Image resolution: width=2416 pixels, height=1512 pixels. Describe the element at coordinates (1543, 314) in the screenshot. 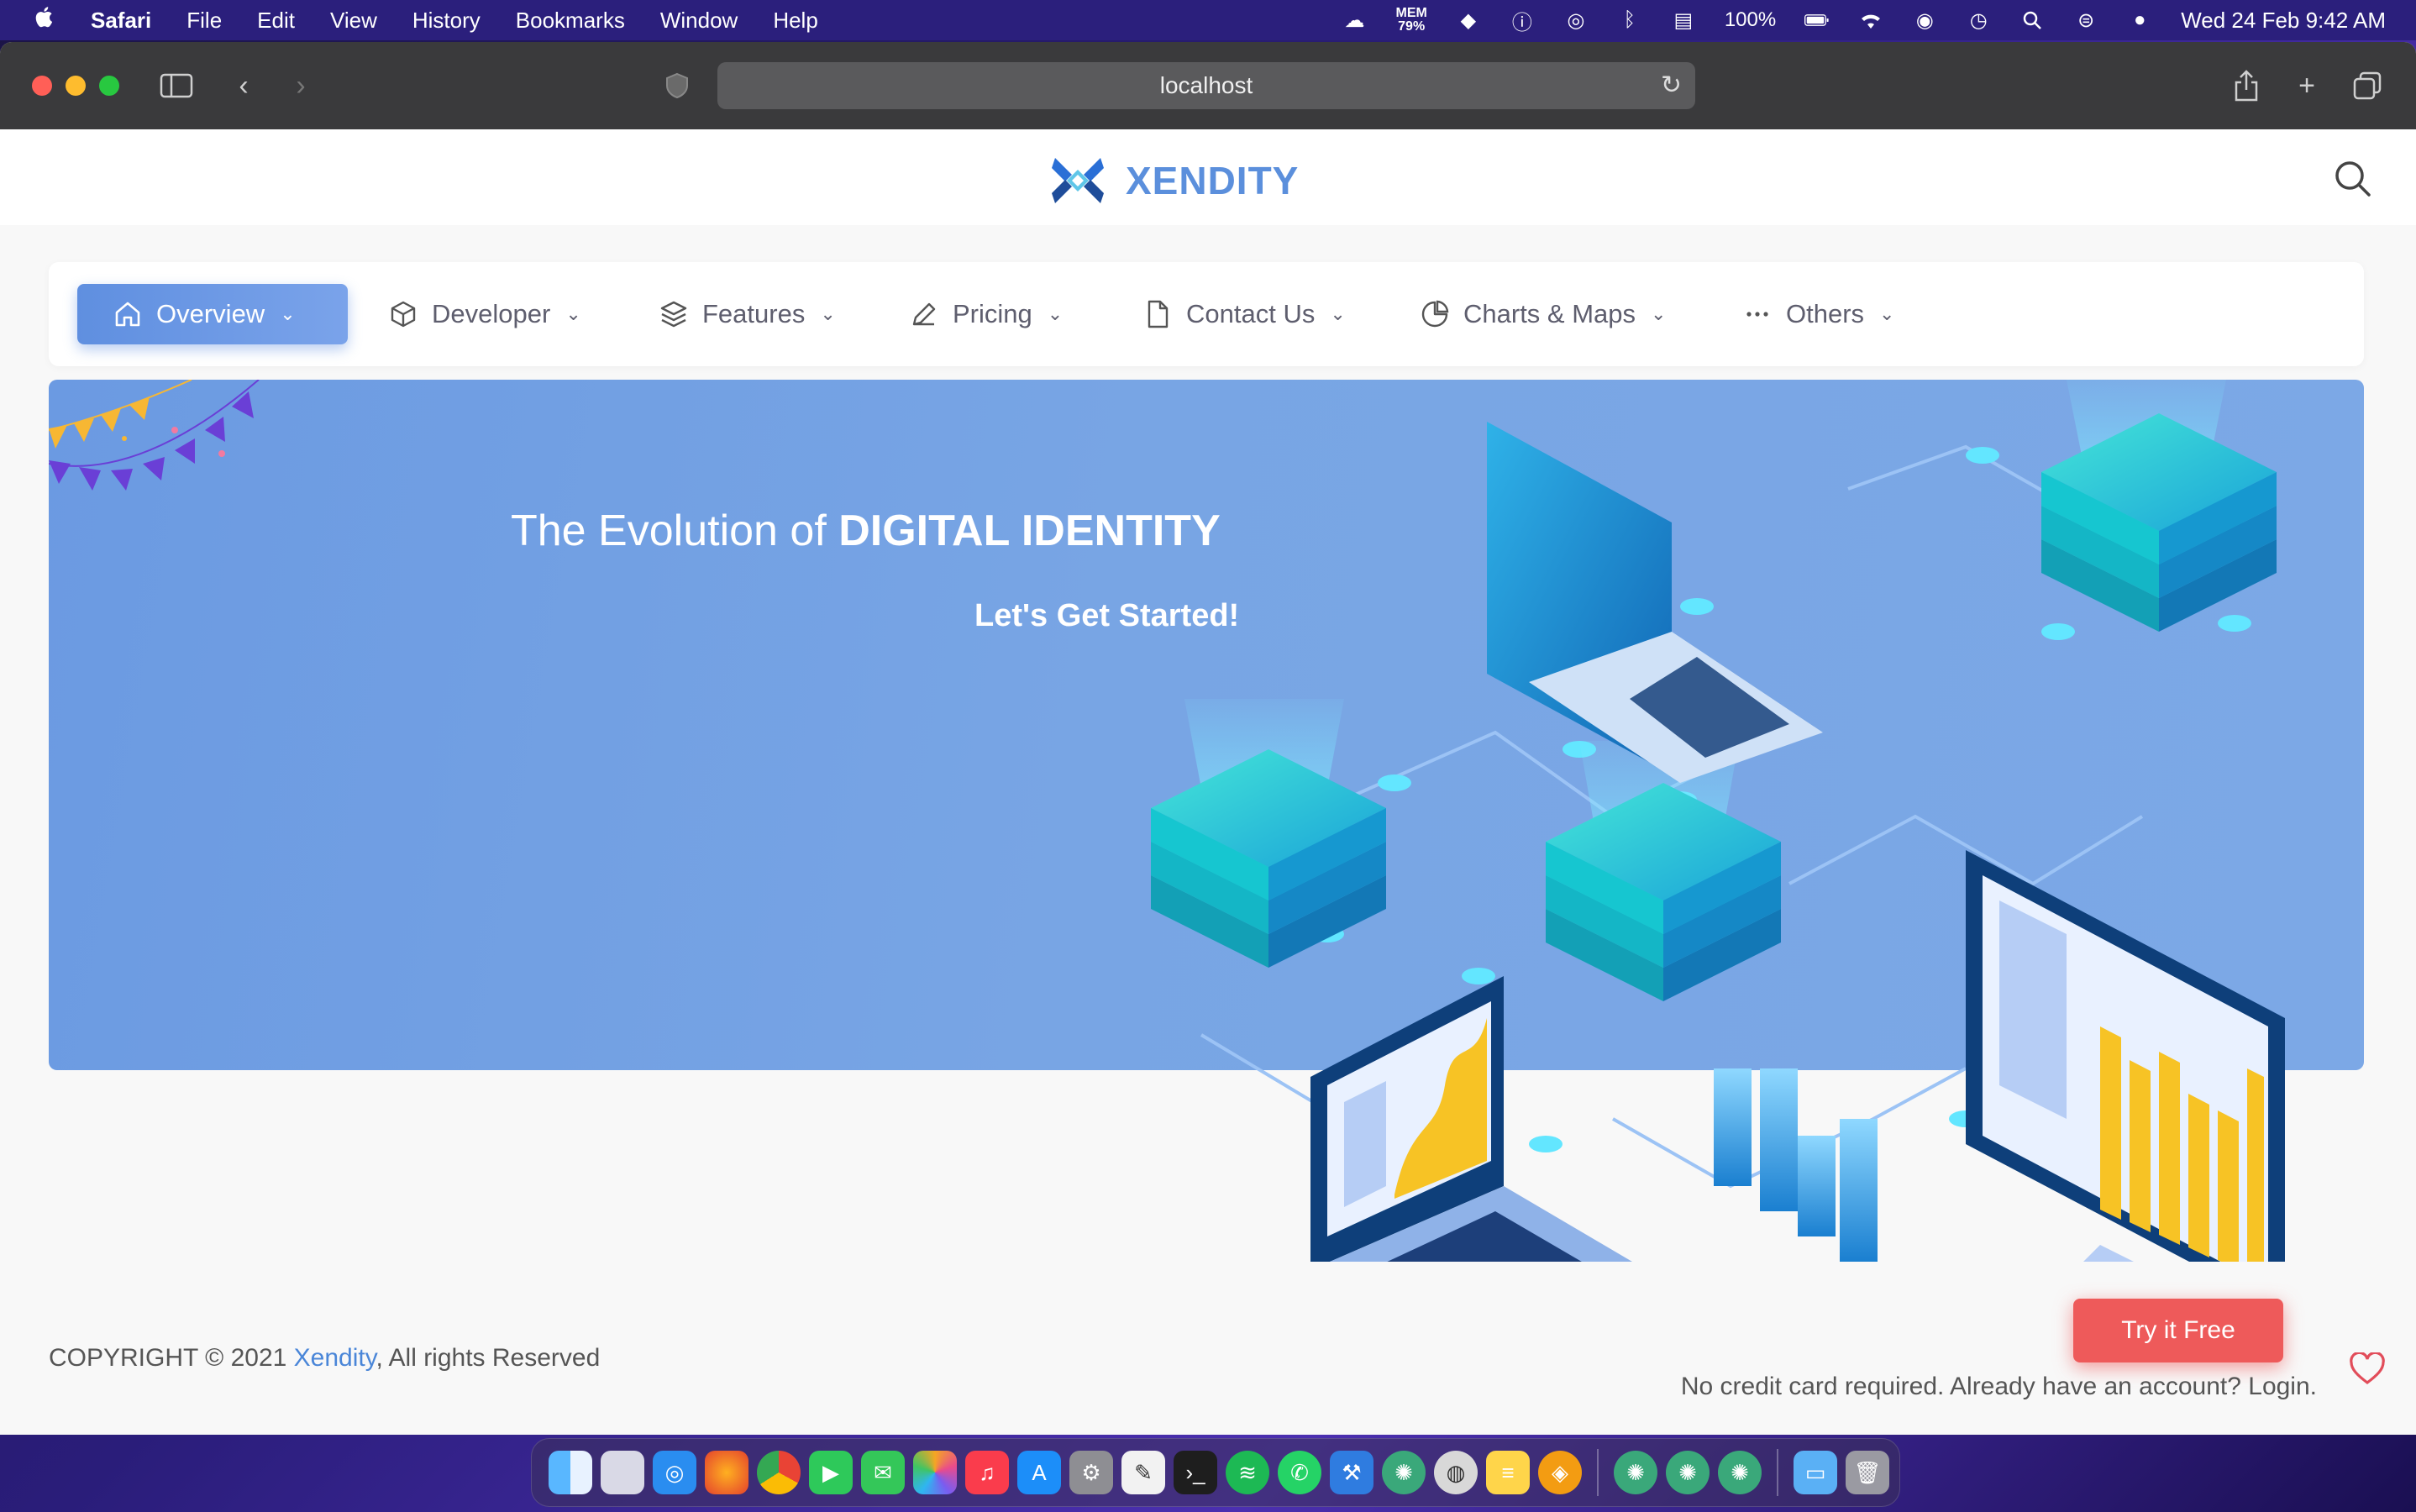

I see `nav-item-charts-maps: Charts & Maps ⌄` at that location.